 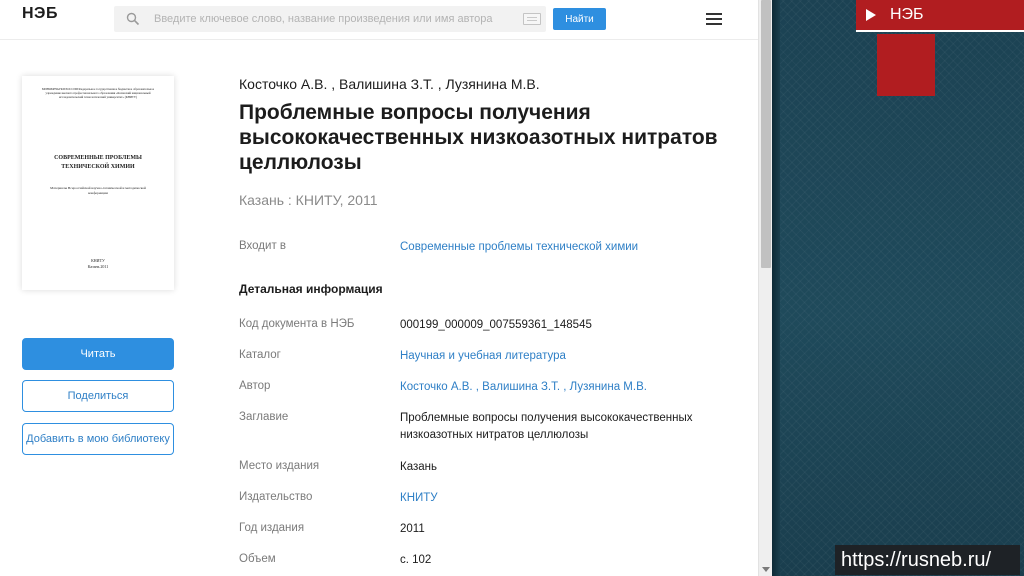 What do you see at coordinates (565, 356) in the screenshot?
I see `field-value-catalog-link: Научная и учебная литература` at bounding box center [565, 356].